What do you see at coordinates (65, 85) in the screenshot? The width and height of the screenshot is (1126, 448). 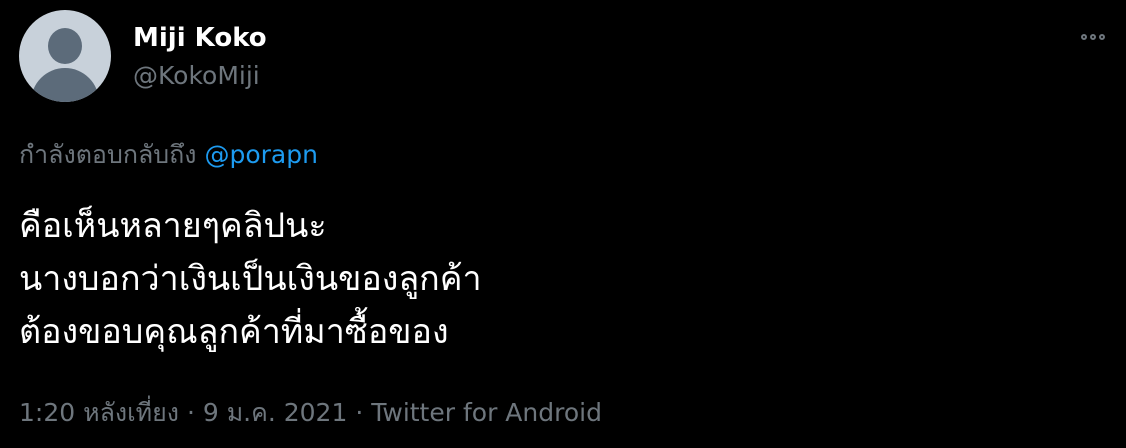 I see `default-profile-icon-body` at bounding box center [65, 85].